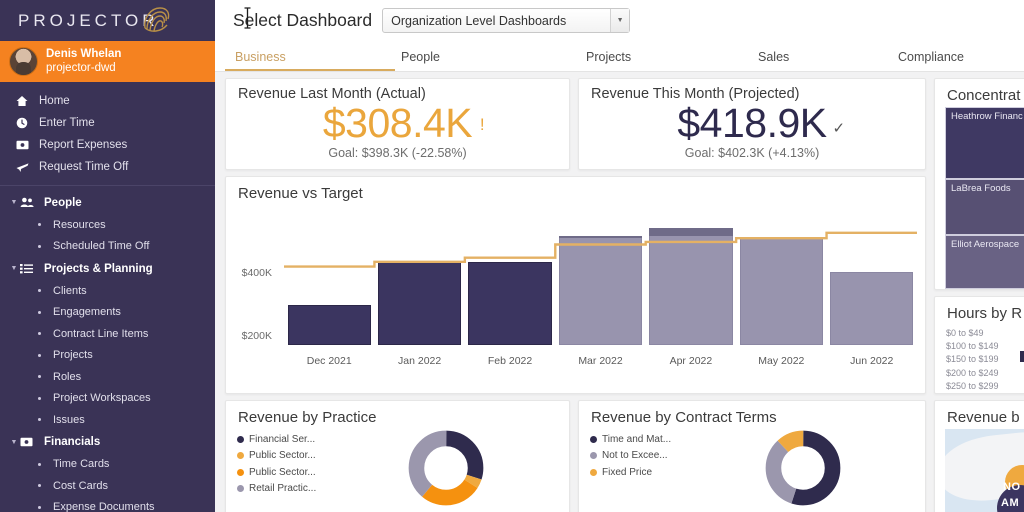 This screenshot has height=512, width=1024. Describe the element at coordinates (695, 94) in the screenshot. I see `kpi-title: Revenue This Month (Projected)` at that location.